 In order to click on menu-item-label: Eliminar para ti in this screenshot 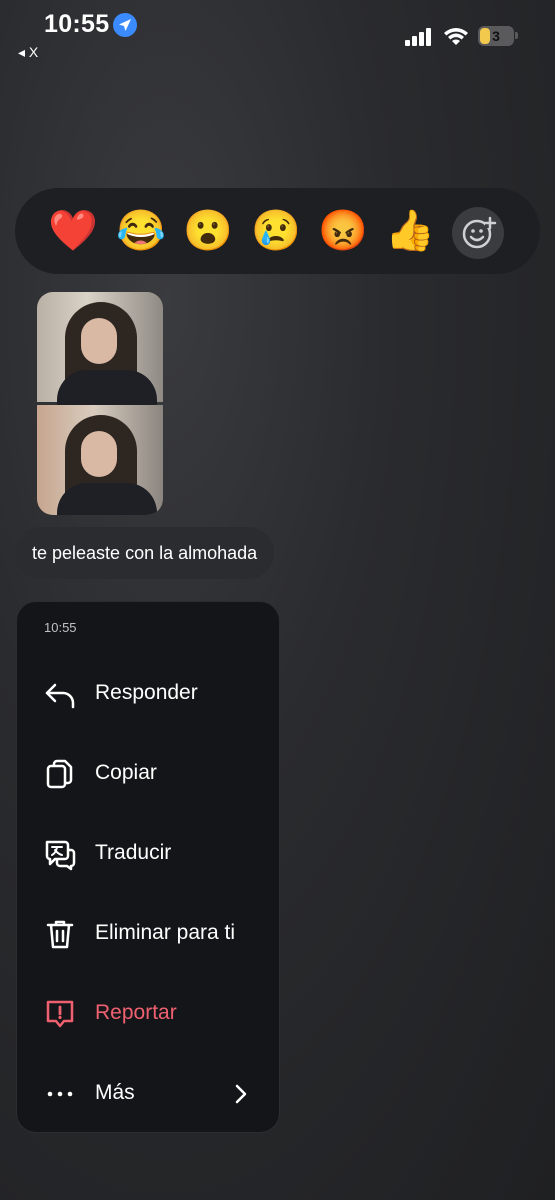, I will do `click(165, 932)`.